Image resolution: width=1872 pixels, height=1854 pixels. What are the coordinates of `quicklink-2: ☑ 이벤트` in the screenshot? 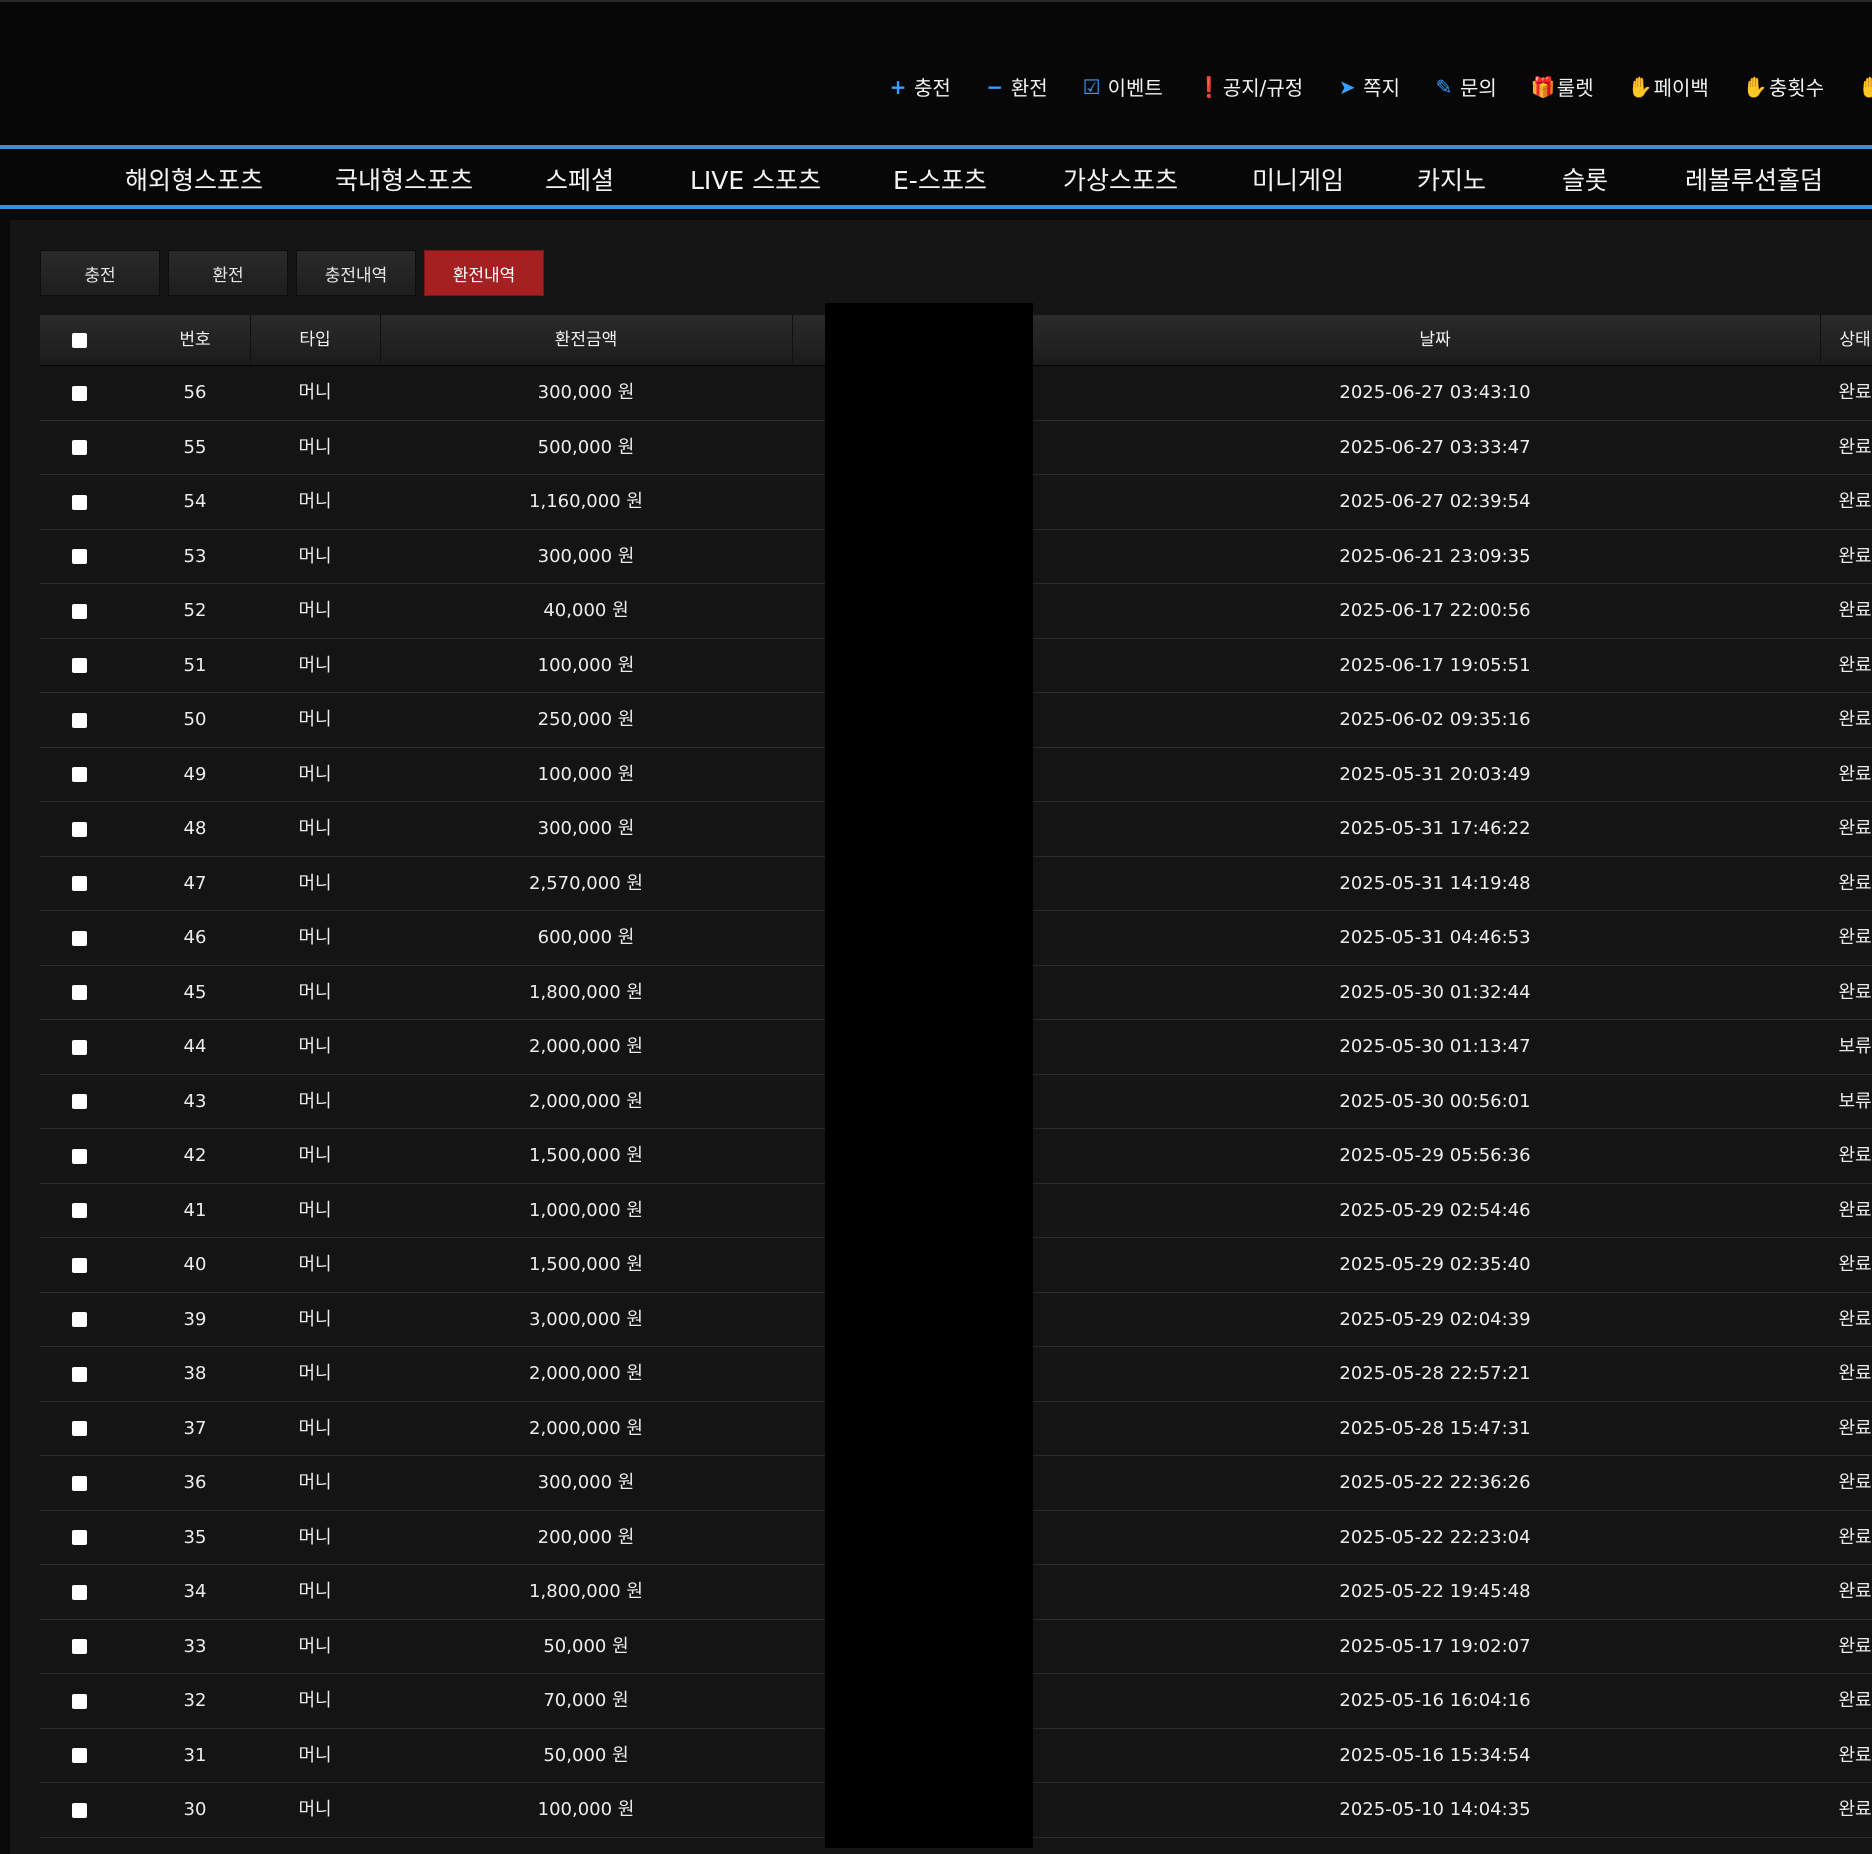 It's located at (1122, 86).